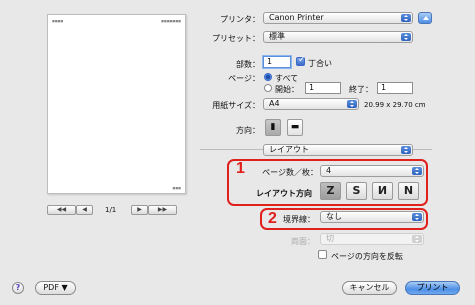 This screenshot has width=475, height=305. Describe the element at coordinates (287, 89) in the screenshot. I see `pages-from-label: 開始：` at that location.